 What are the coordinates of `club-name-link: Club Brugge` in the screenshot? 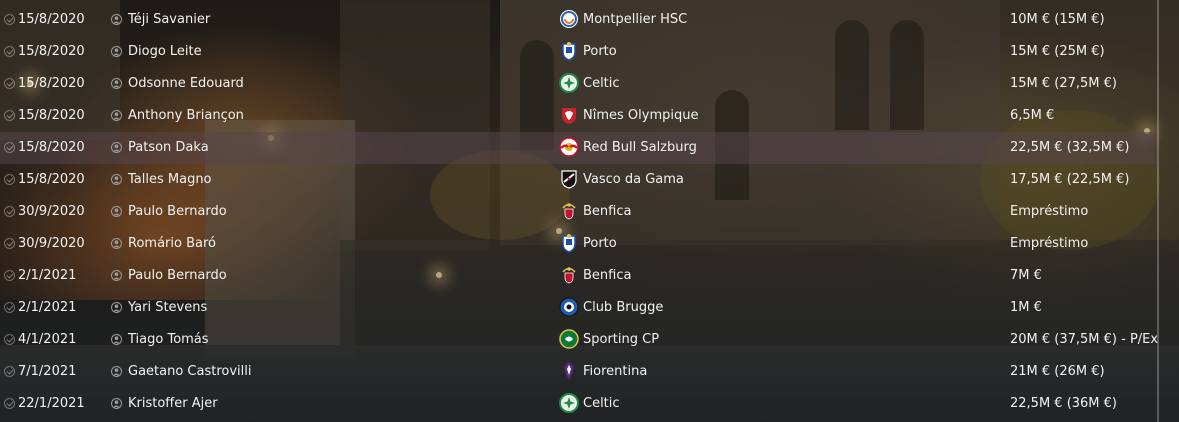 It's located at (623, 308).